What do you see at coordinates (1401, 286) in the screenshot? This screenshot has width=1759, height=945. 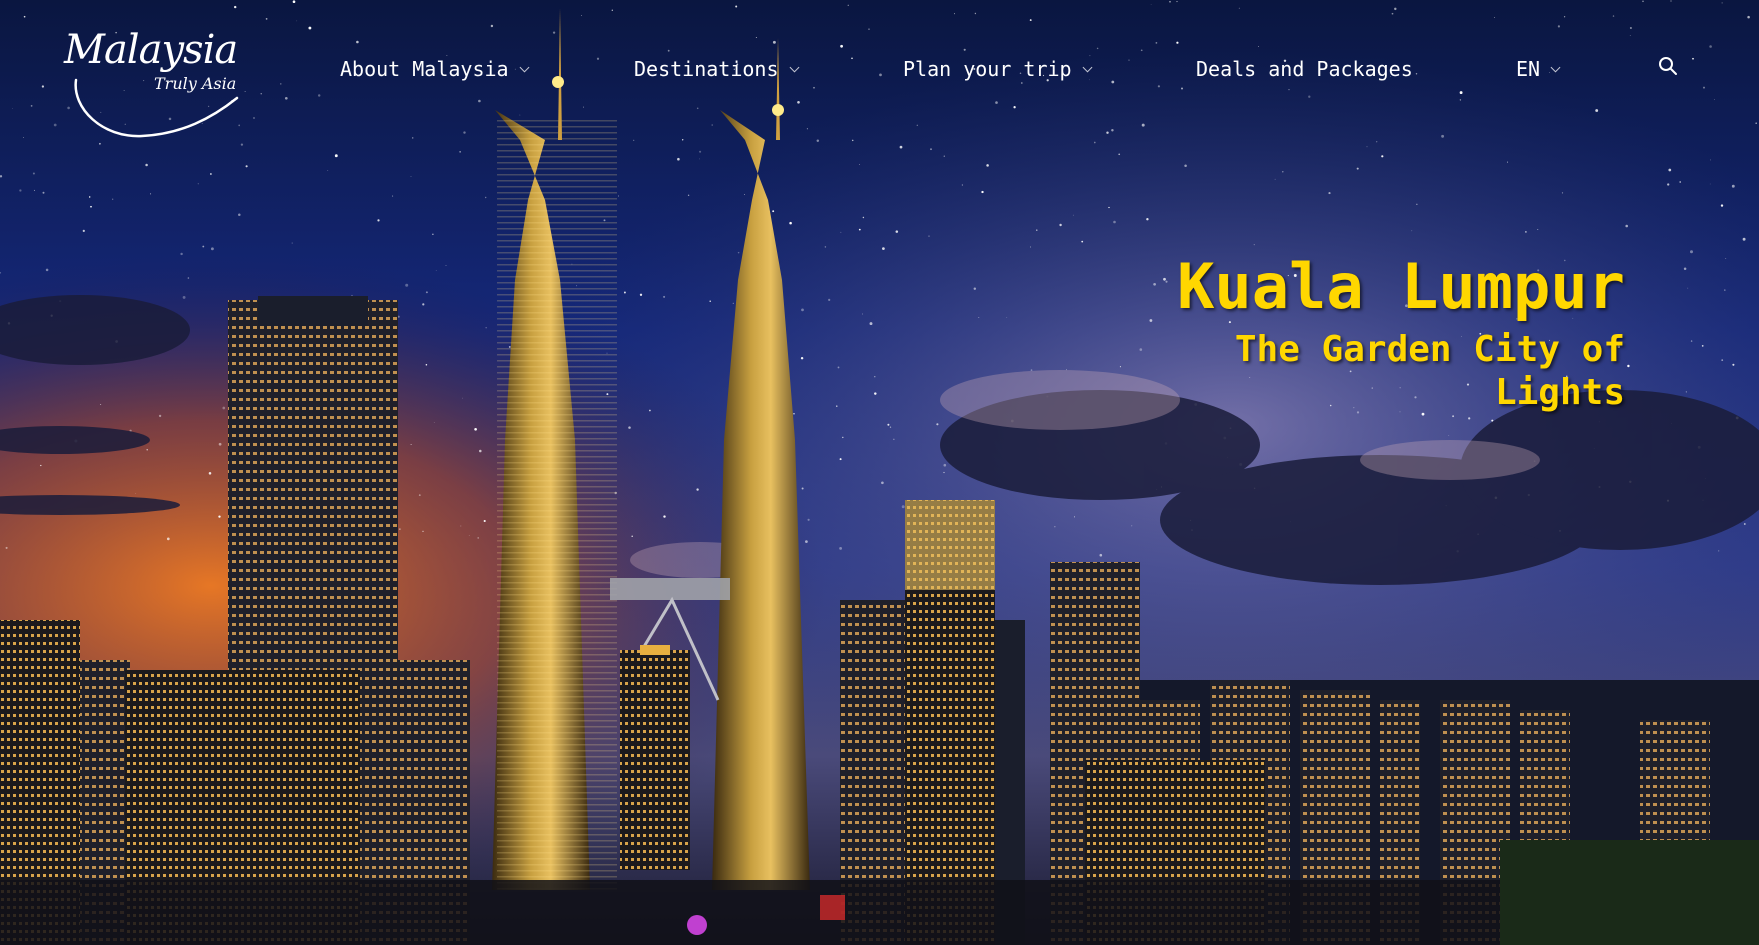 I see `hero-title: Kuala Lumpur` at bounding box center [1401, 286].